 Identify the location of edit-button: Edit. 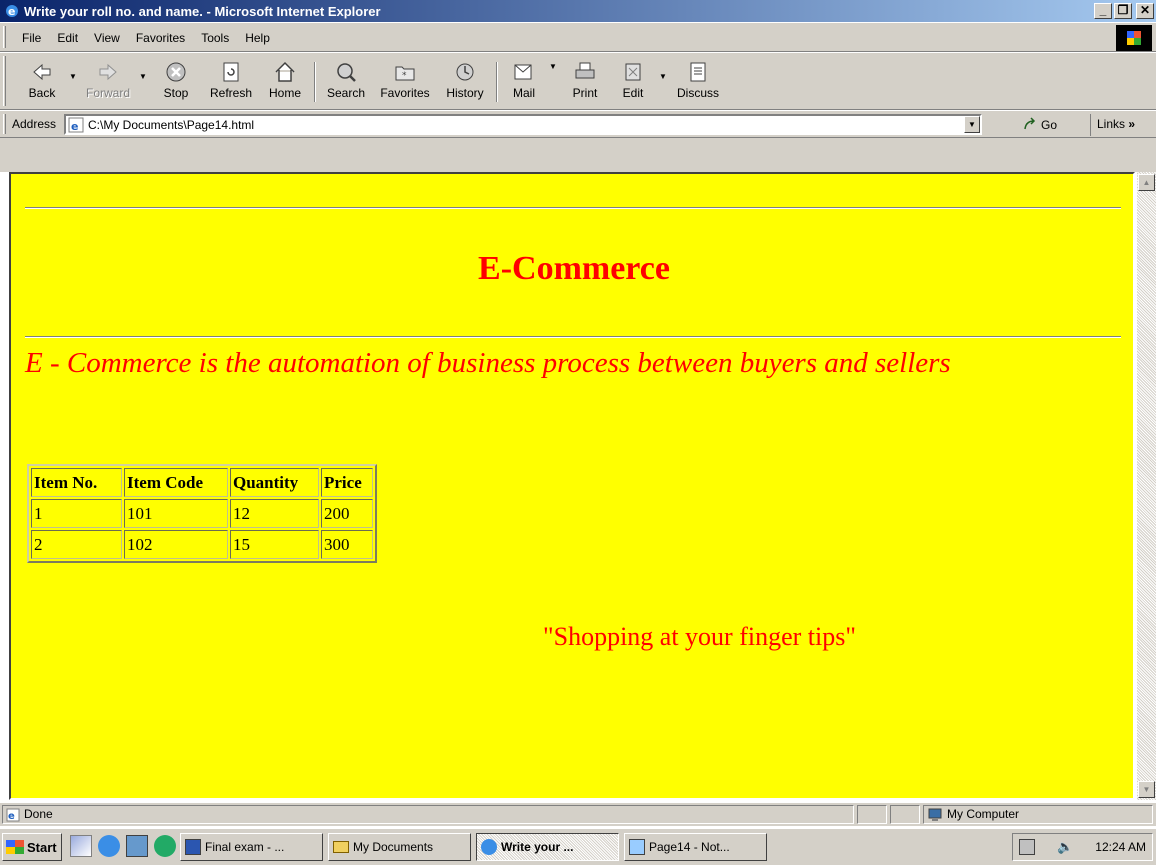
(633, 82).